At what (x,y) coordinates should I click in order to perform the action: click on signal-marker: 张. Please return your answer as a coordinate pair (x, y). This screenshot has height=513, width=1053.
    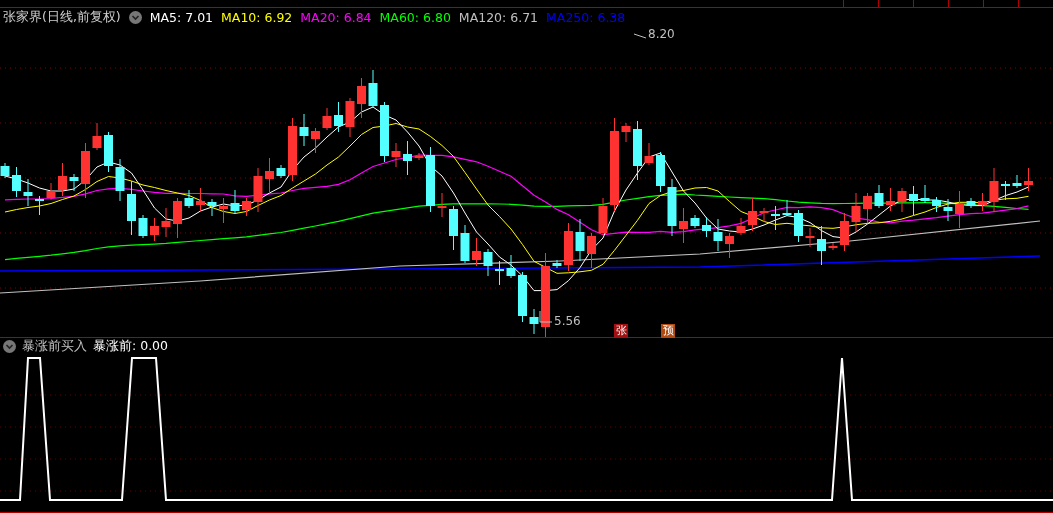
    Looking at the image, I should click on (621, 331).